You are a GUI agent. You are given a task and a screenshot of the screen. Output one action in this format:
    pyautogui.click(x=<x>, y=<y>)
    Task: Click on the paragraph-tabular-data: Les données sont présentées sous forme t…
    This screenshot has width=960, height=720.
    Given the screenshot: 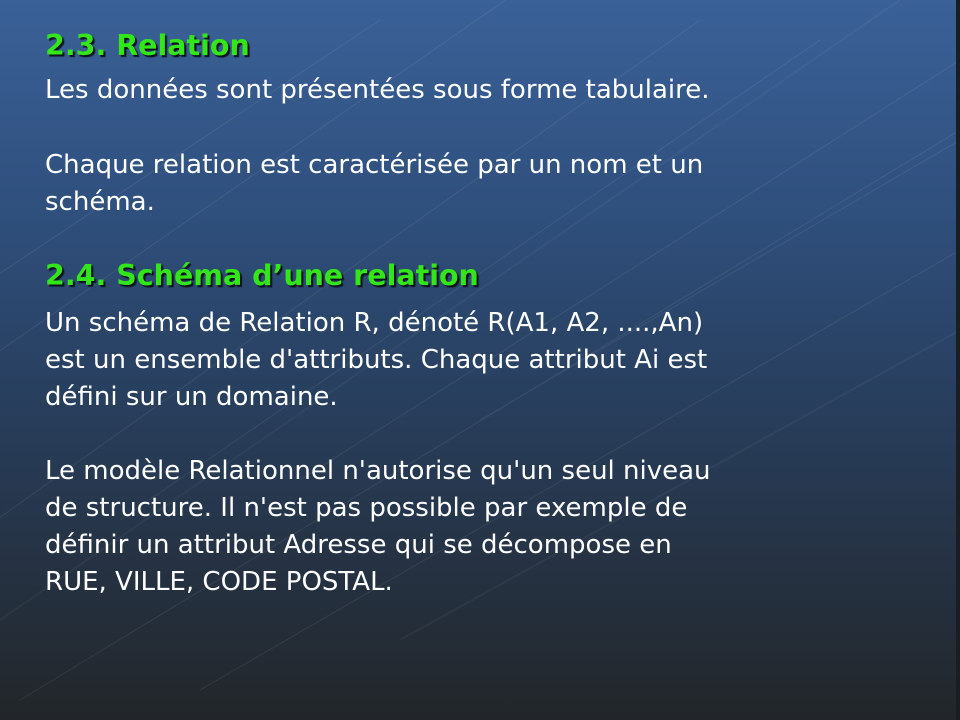 What is the action you would take?
    pyautogui.click(x=377, y=90)
    